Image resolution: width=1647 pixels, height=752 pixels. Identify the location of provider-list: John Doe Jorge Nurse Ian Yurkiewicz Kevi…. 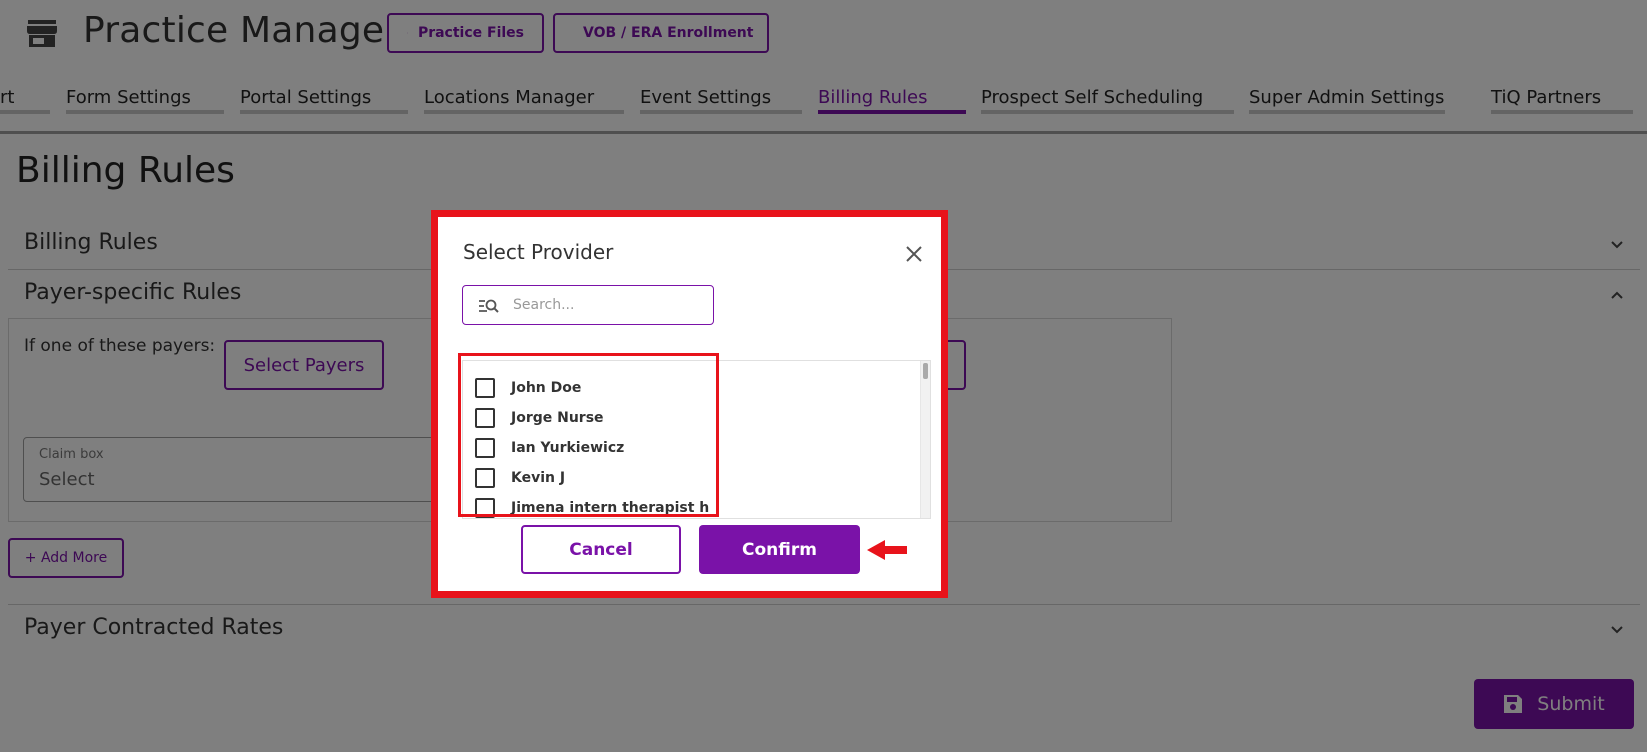
(696, 439).